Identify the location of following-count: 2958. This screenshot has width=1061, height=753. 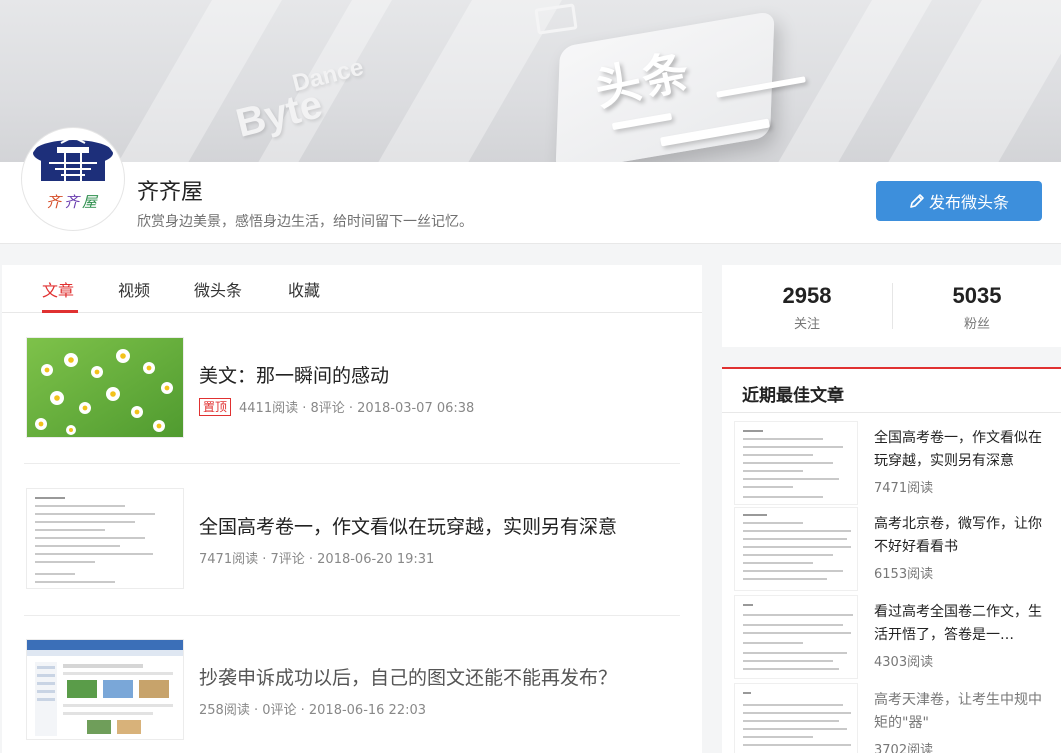
(807, 295).